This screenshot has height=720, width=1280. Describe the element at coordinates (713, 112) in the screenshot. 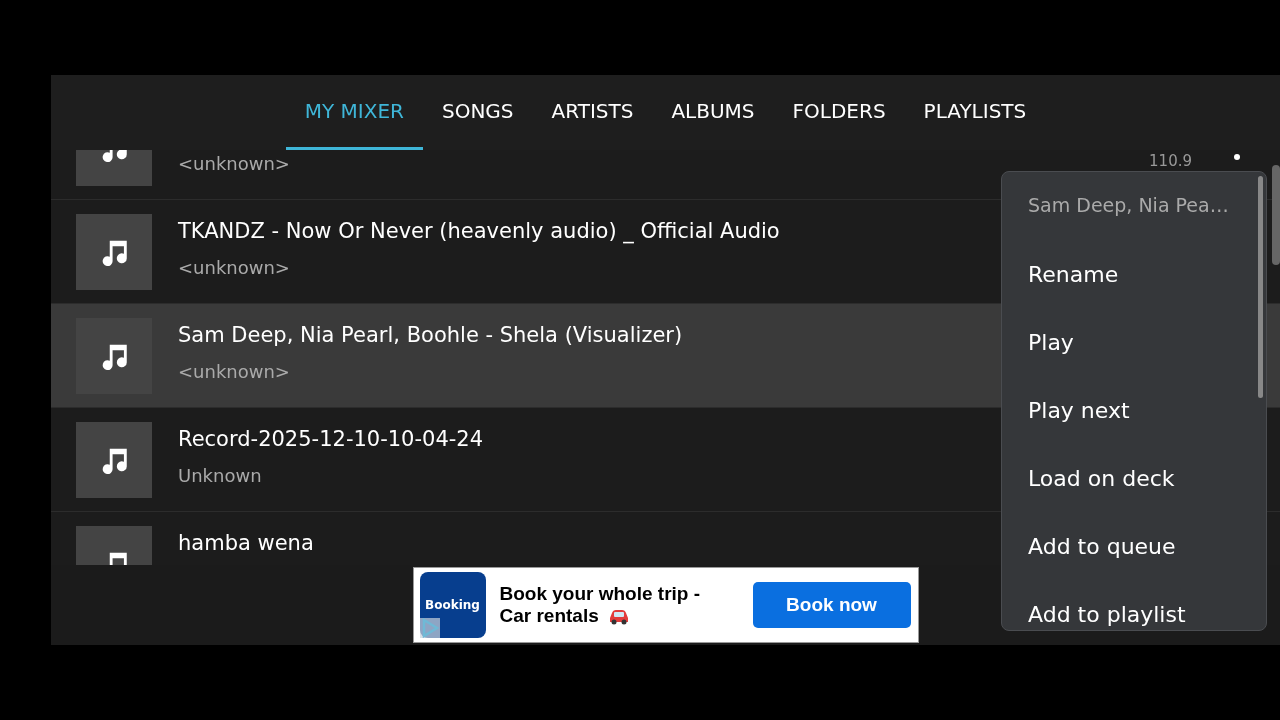

I see `tab: ALBUMS` at that location.